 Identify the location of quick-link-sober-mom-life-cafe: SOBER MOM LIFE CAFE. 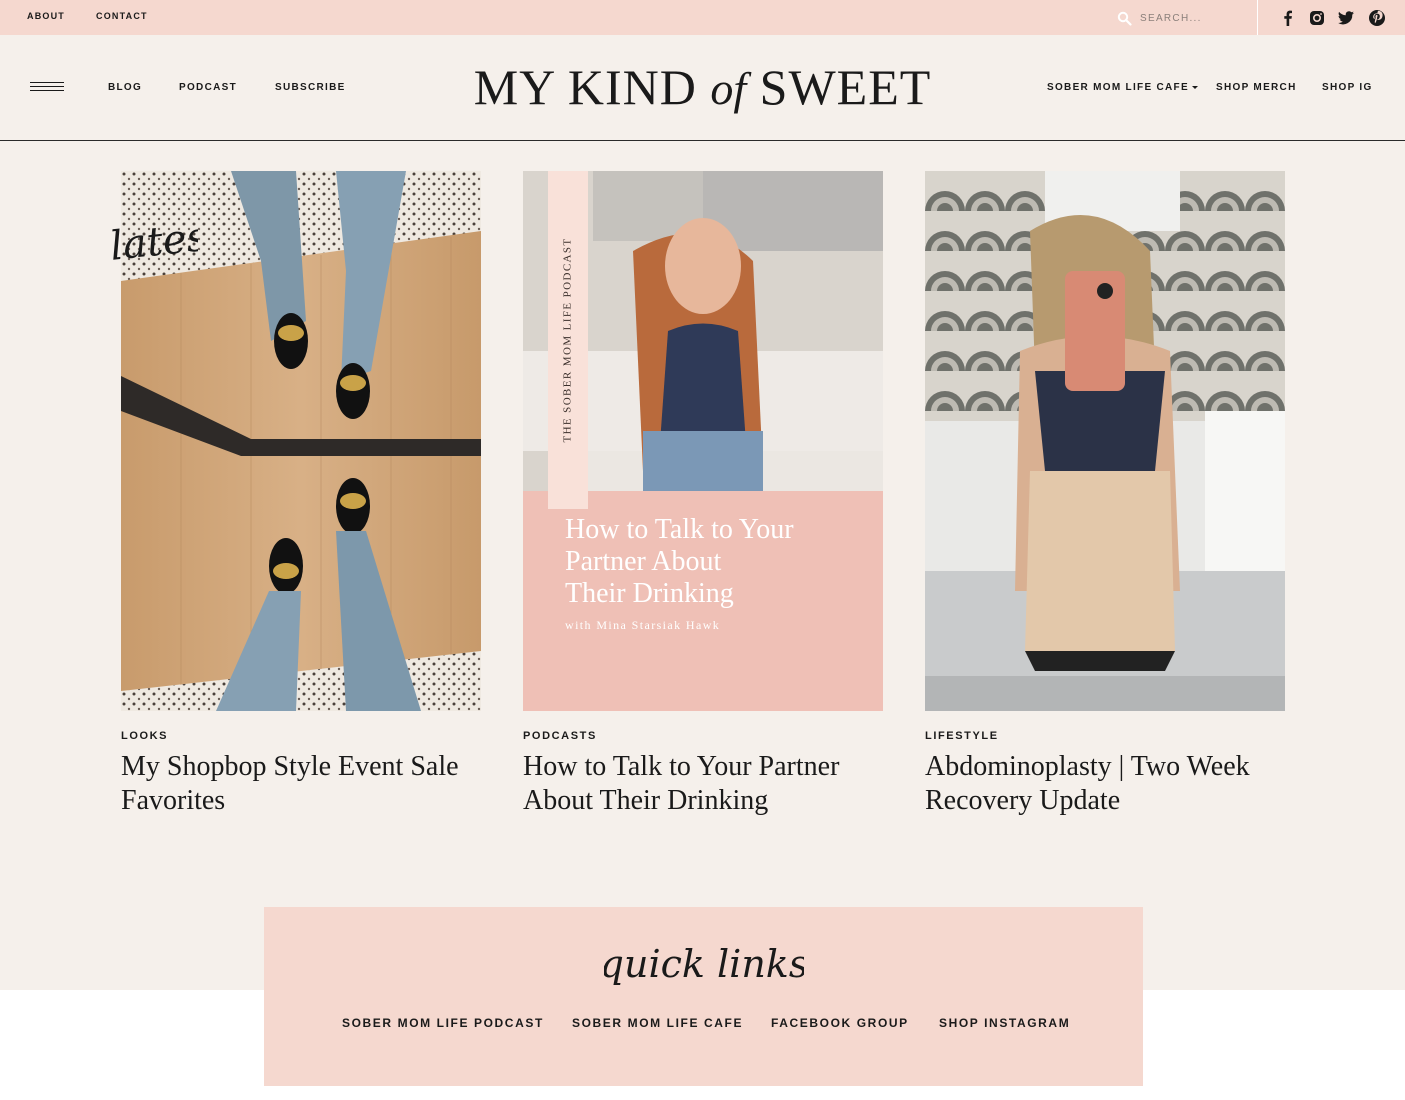
(657, 1023).